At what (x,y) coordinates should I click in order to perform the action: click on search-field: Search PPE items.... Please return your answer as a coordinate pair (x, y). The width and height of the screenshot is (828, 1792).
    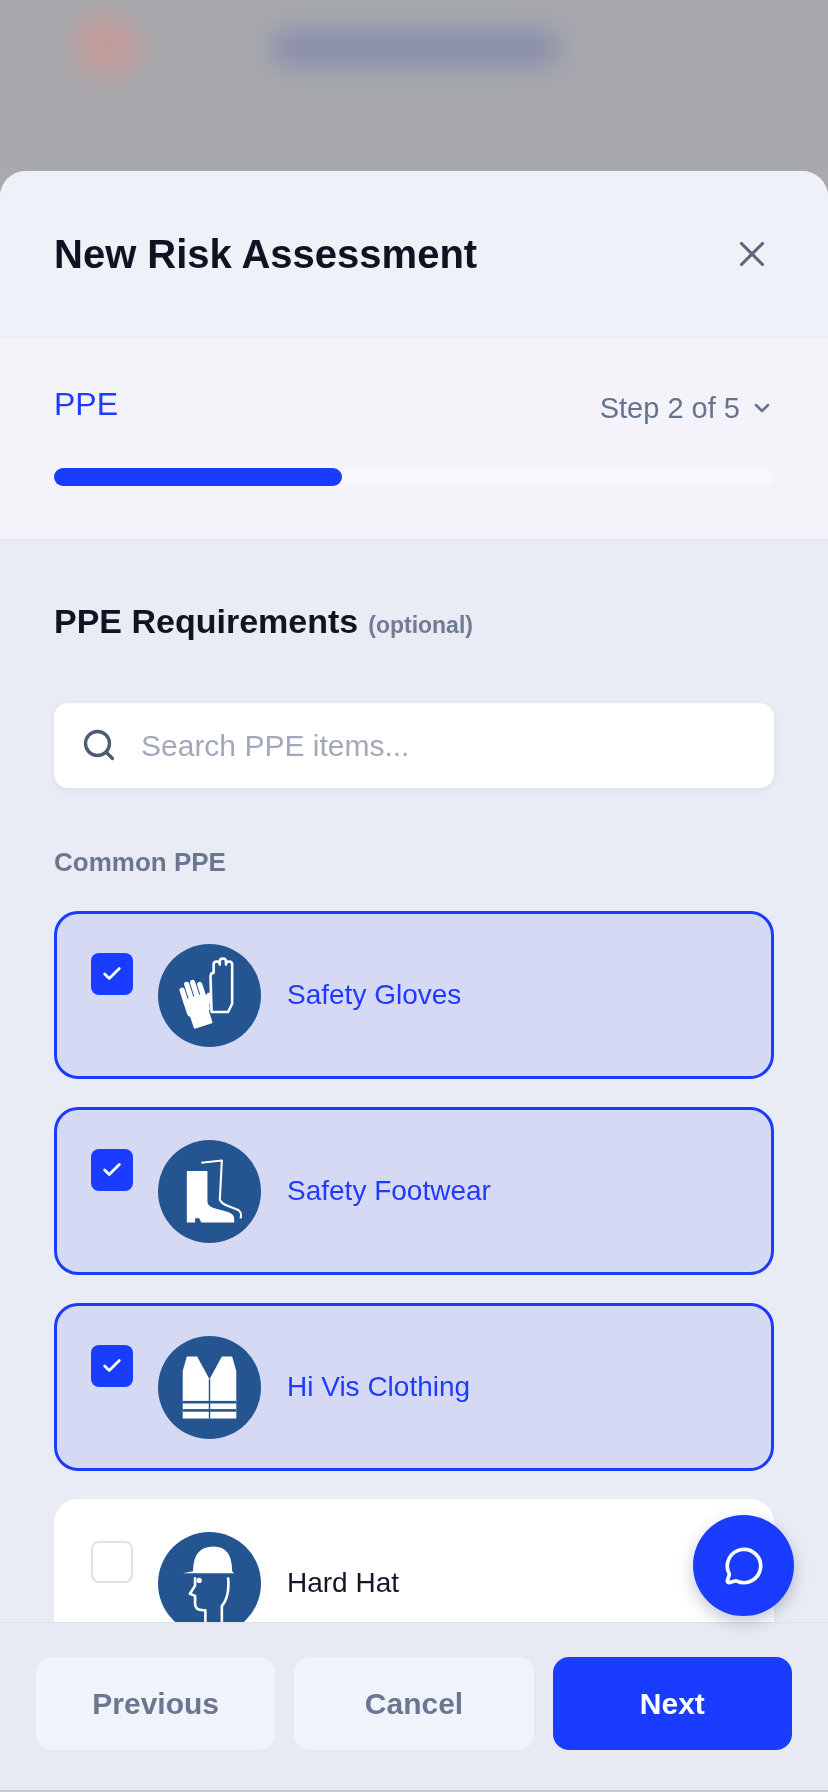
    Looking at the image, I should click on (414, 745).